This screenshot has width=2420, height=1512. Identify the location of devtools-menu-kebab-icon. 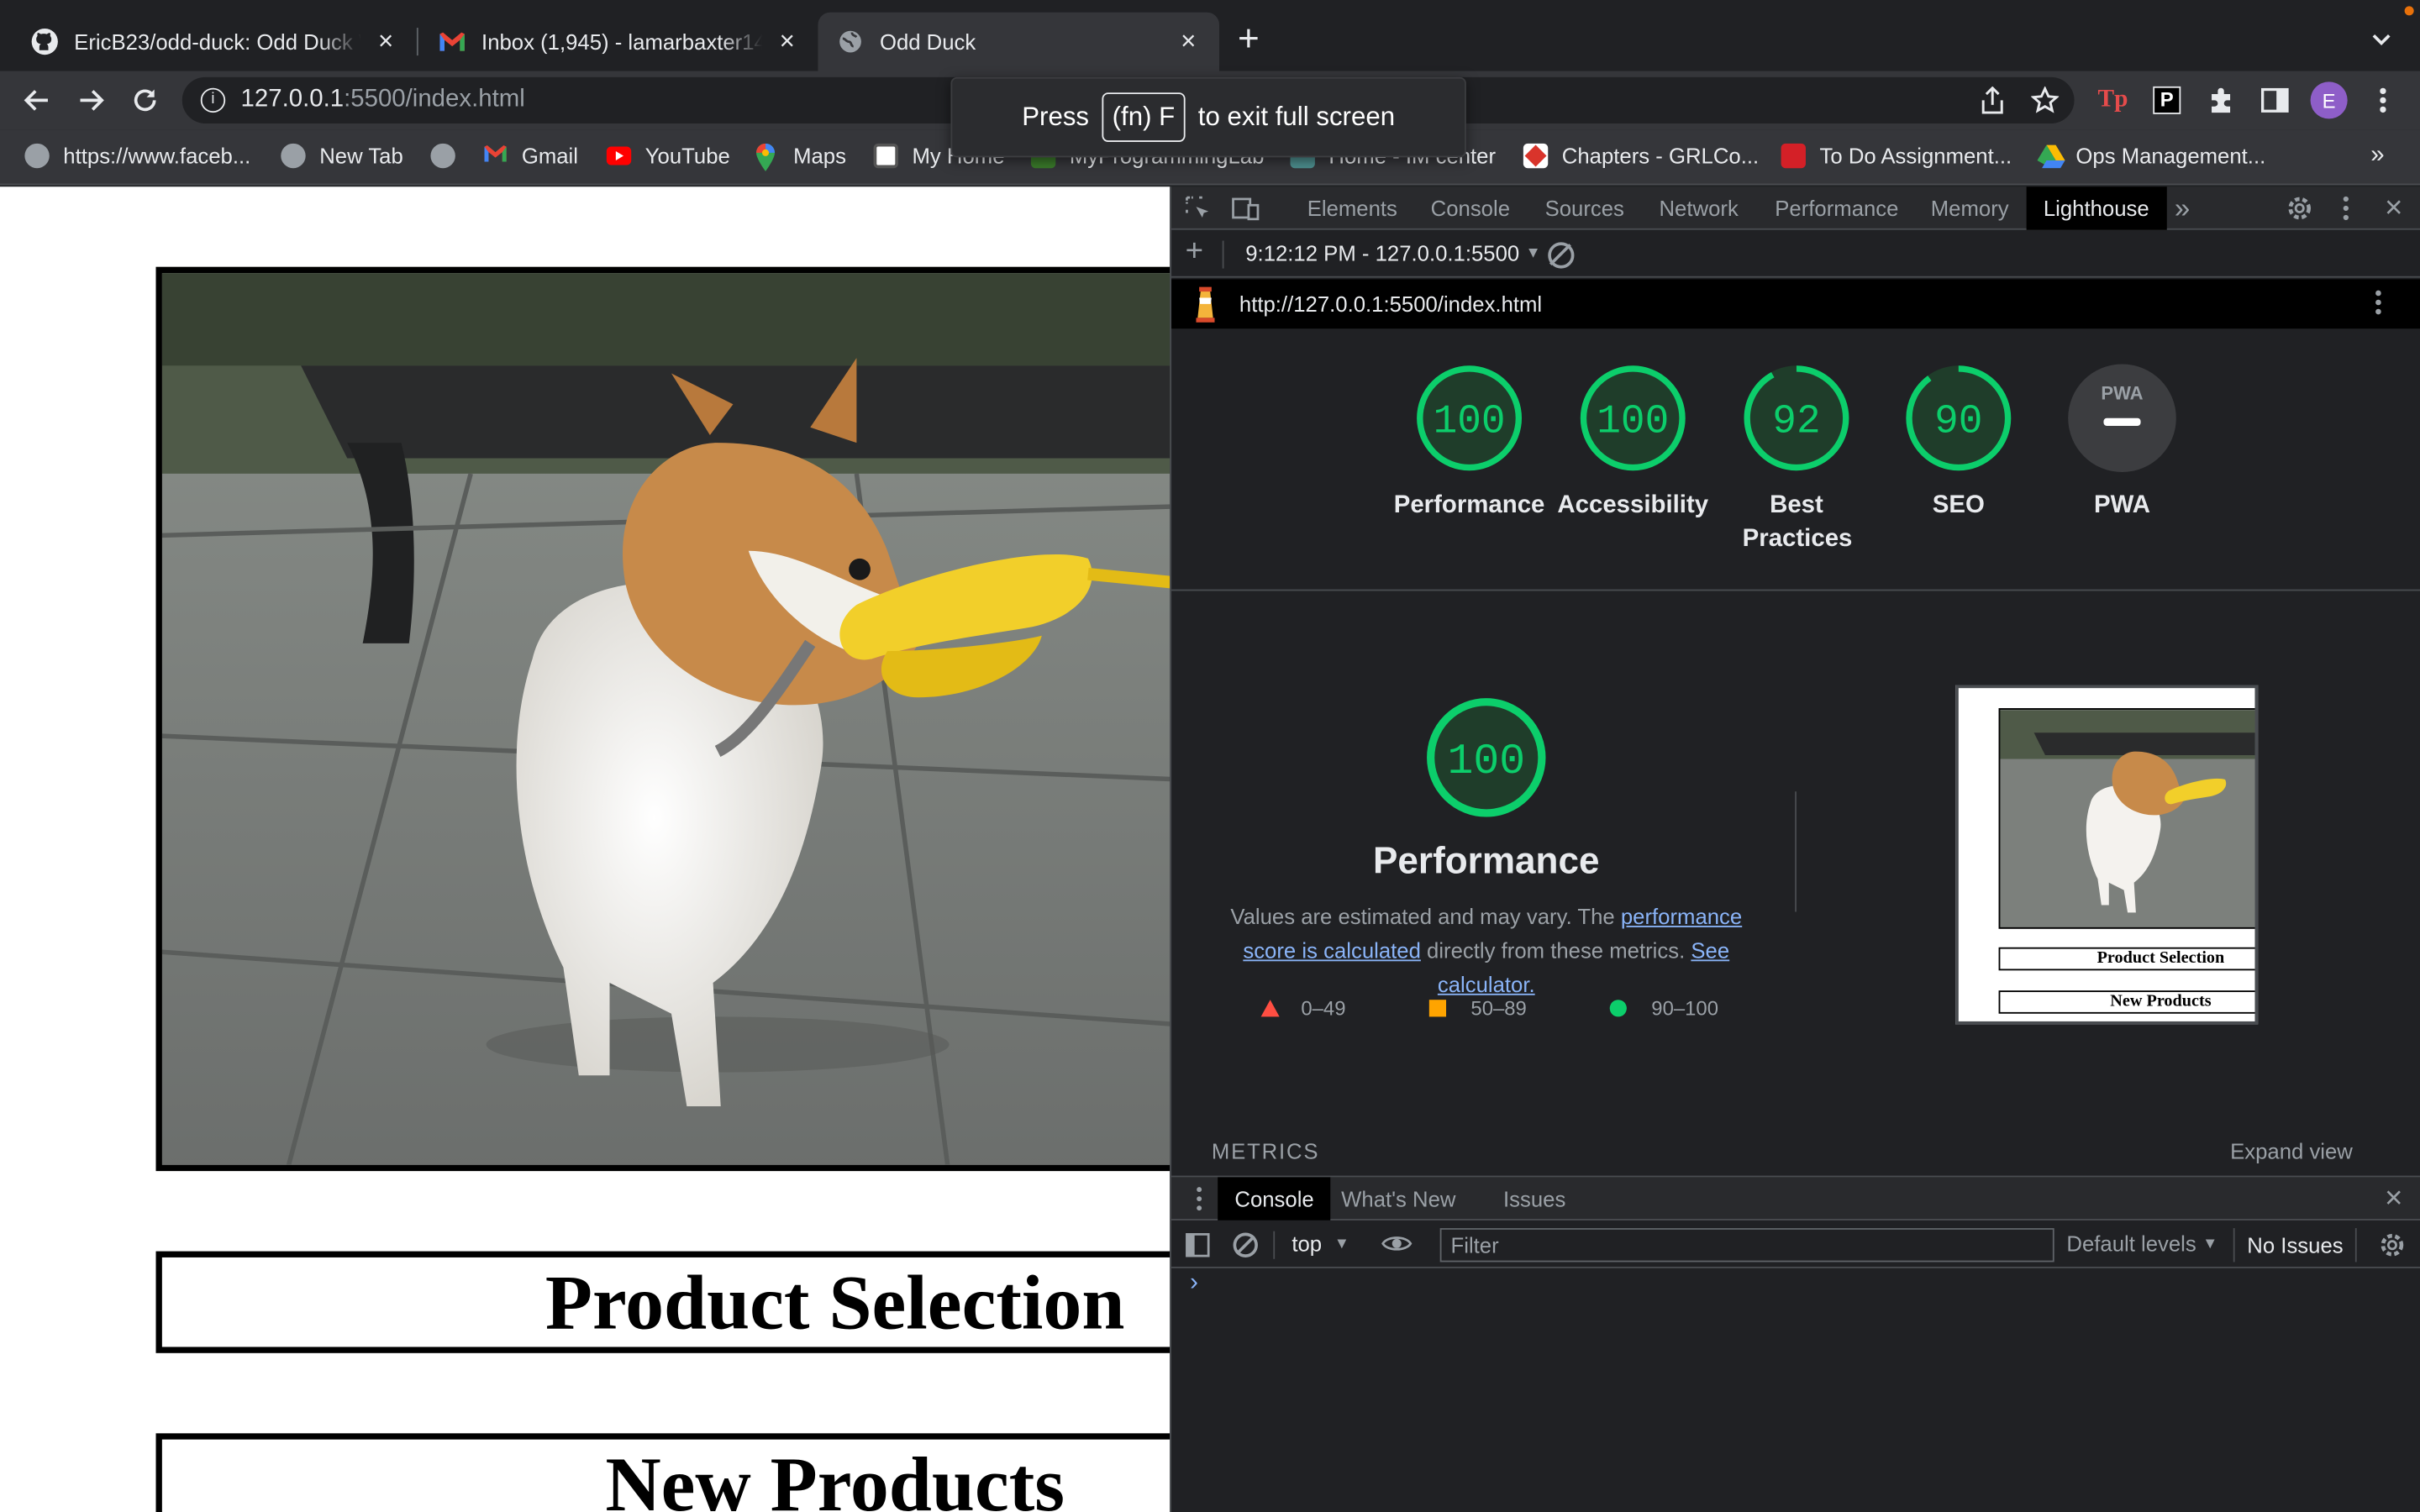
(2346, 208).